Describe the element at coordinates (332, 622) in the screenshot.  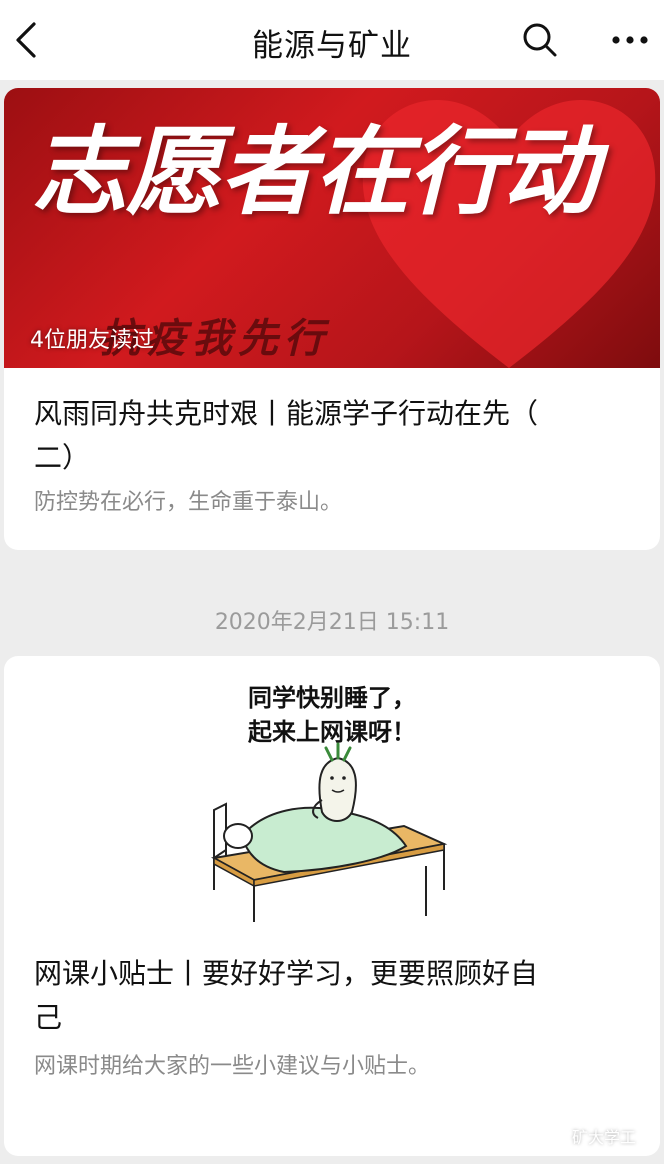
I see `message-timestamp: 2020年2月21日 15:11` at that location.